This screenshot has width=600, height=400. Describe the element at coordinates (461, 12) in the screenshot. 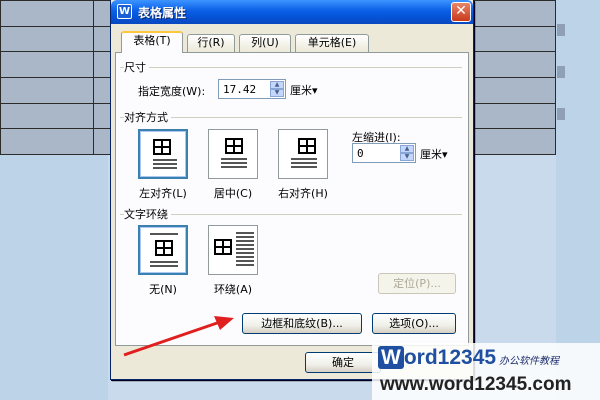

I see `close-button: ✕` at that location.